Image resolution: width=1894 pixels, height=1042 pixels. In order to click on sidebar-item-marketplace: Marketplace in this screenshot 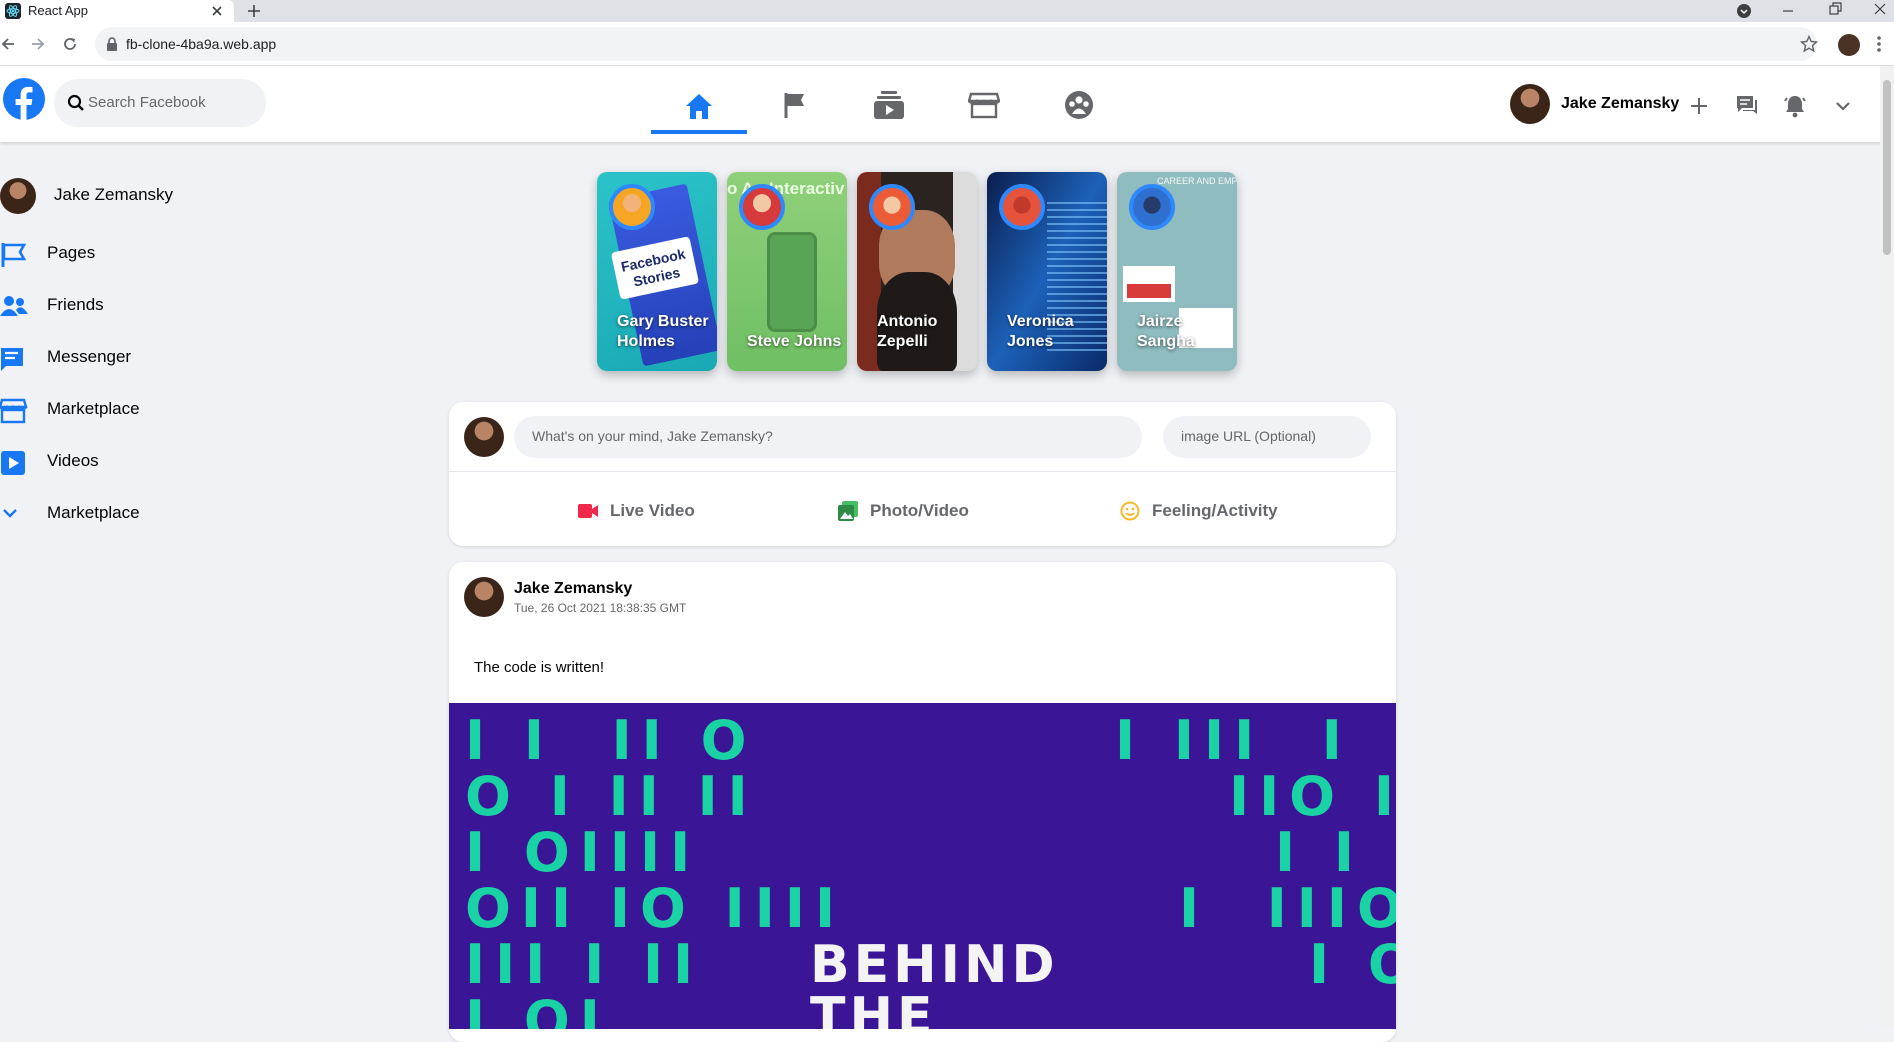, I will do `click(165, 410)`.